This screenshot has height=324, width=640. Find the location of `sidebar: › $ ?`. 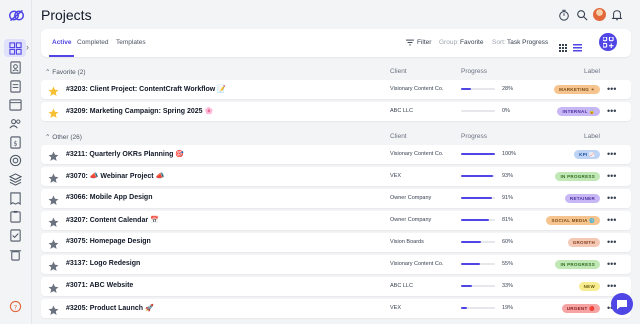

sidebar: › $ ? is located at coordinates (16, 162).